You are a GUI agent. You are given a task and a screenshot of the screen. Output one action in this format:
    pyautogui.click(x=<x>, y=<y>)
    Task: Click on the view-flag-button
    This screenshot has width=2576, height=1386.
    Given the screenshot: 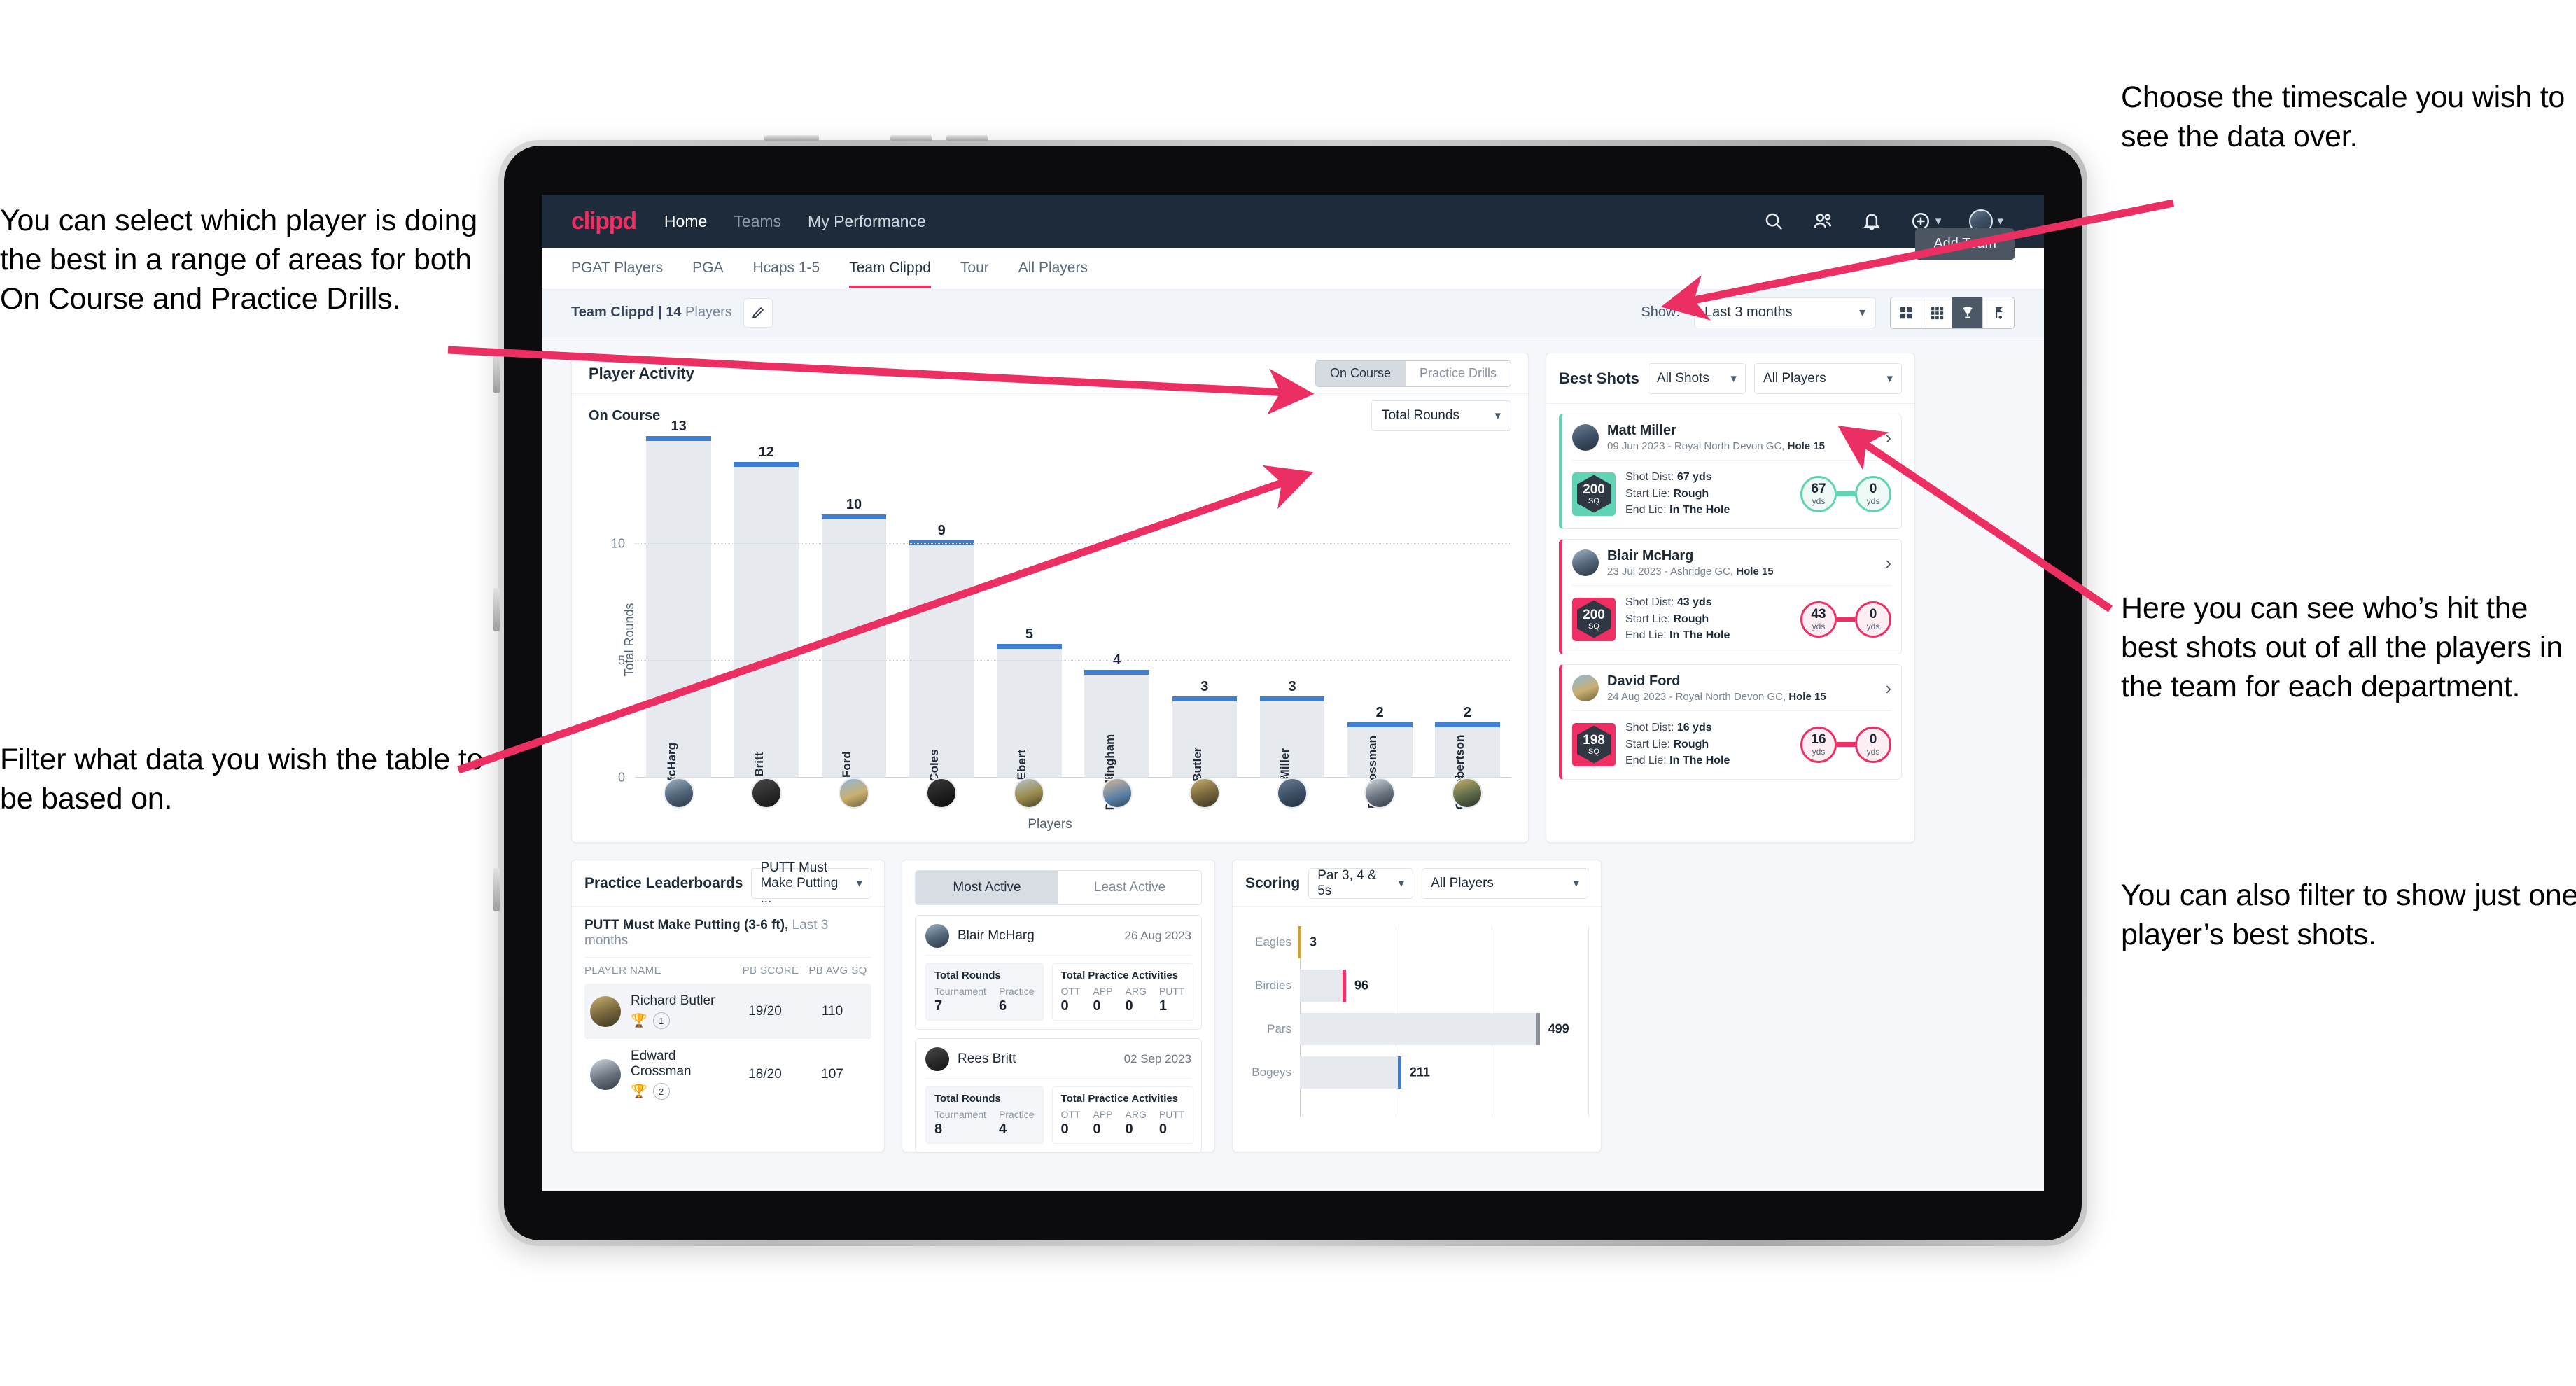 What is the action you would take?
    pyautogui.click(x=1998, y=312)
    